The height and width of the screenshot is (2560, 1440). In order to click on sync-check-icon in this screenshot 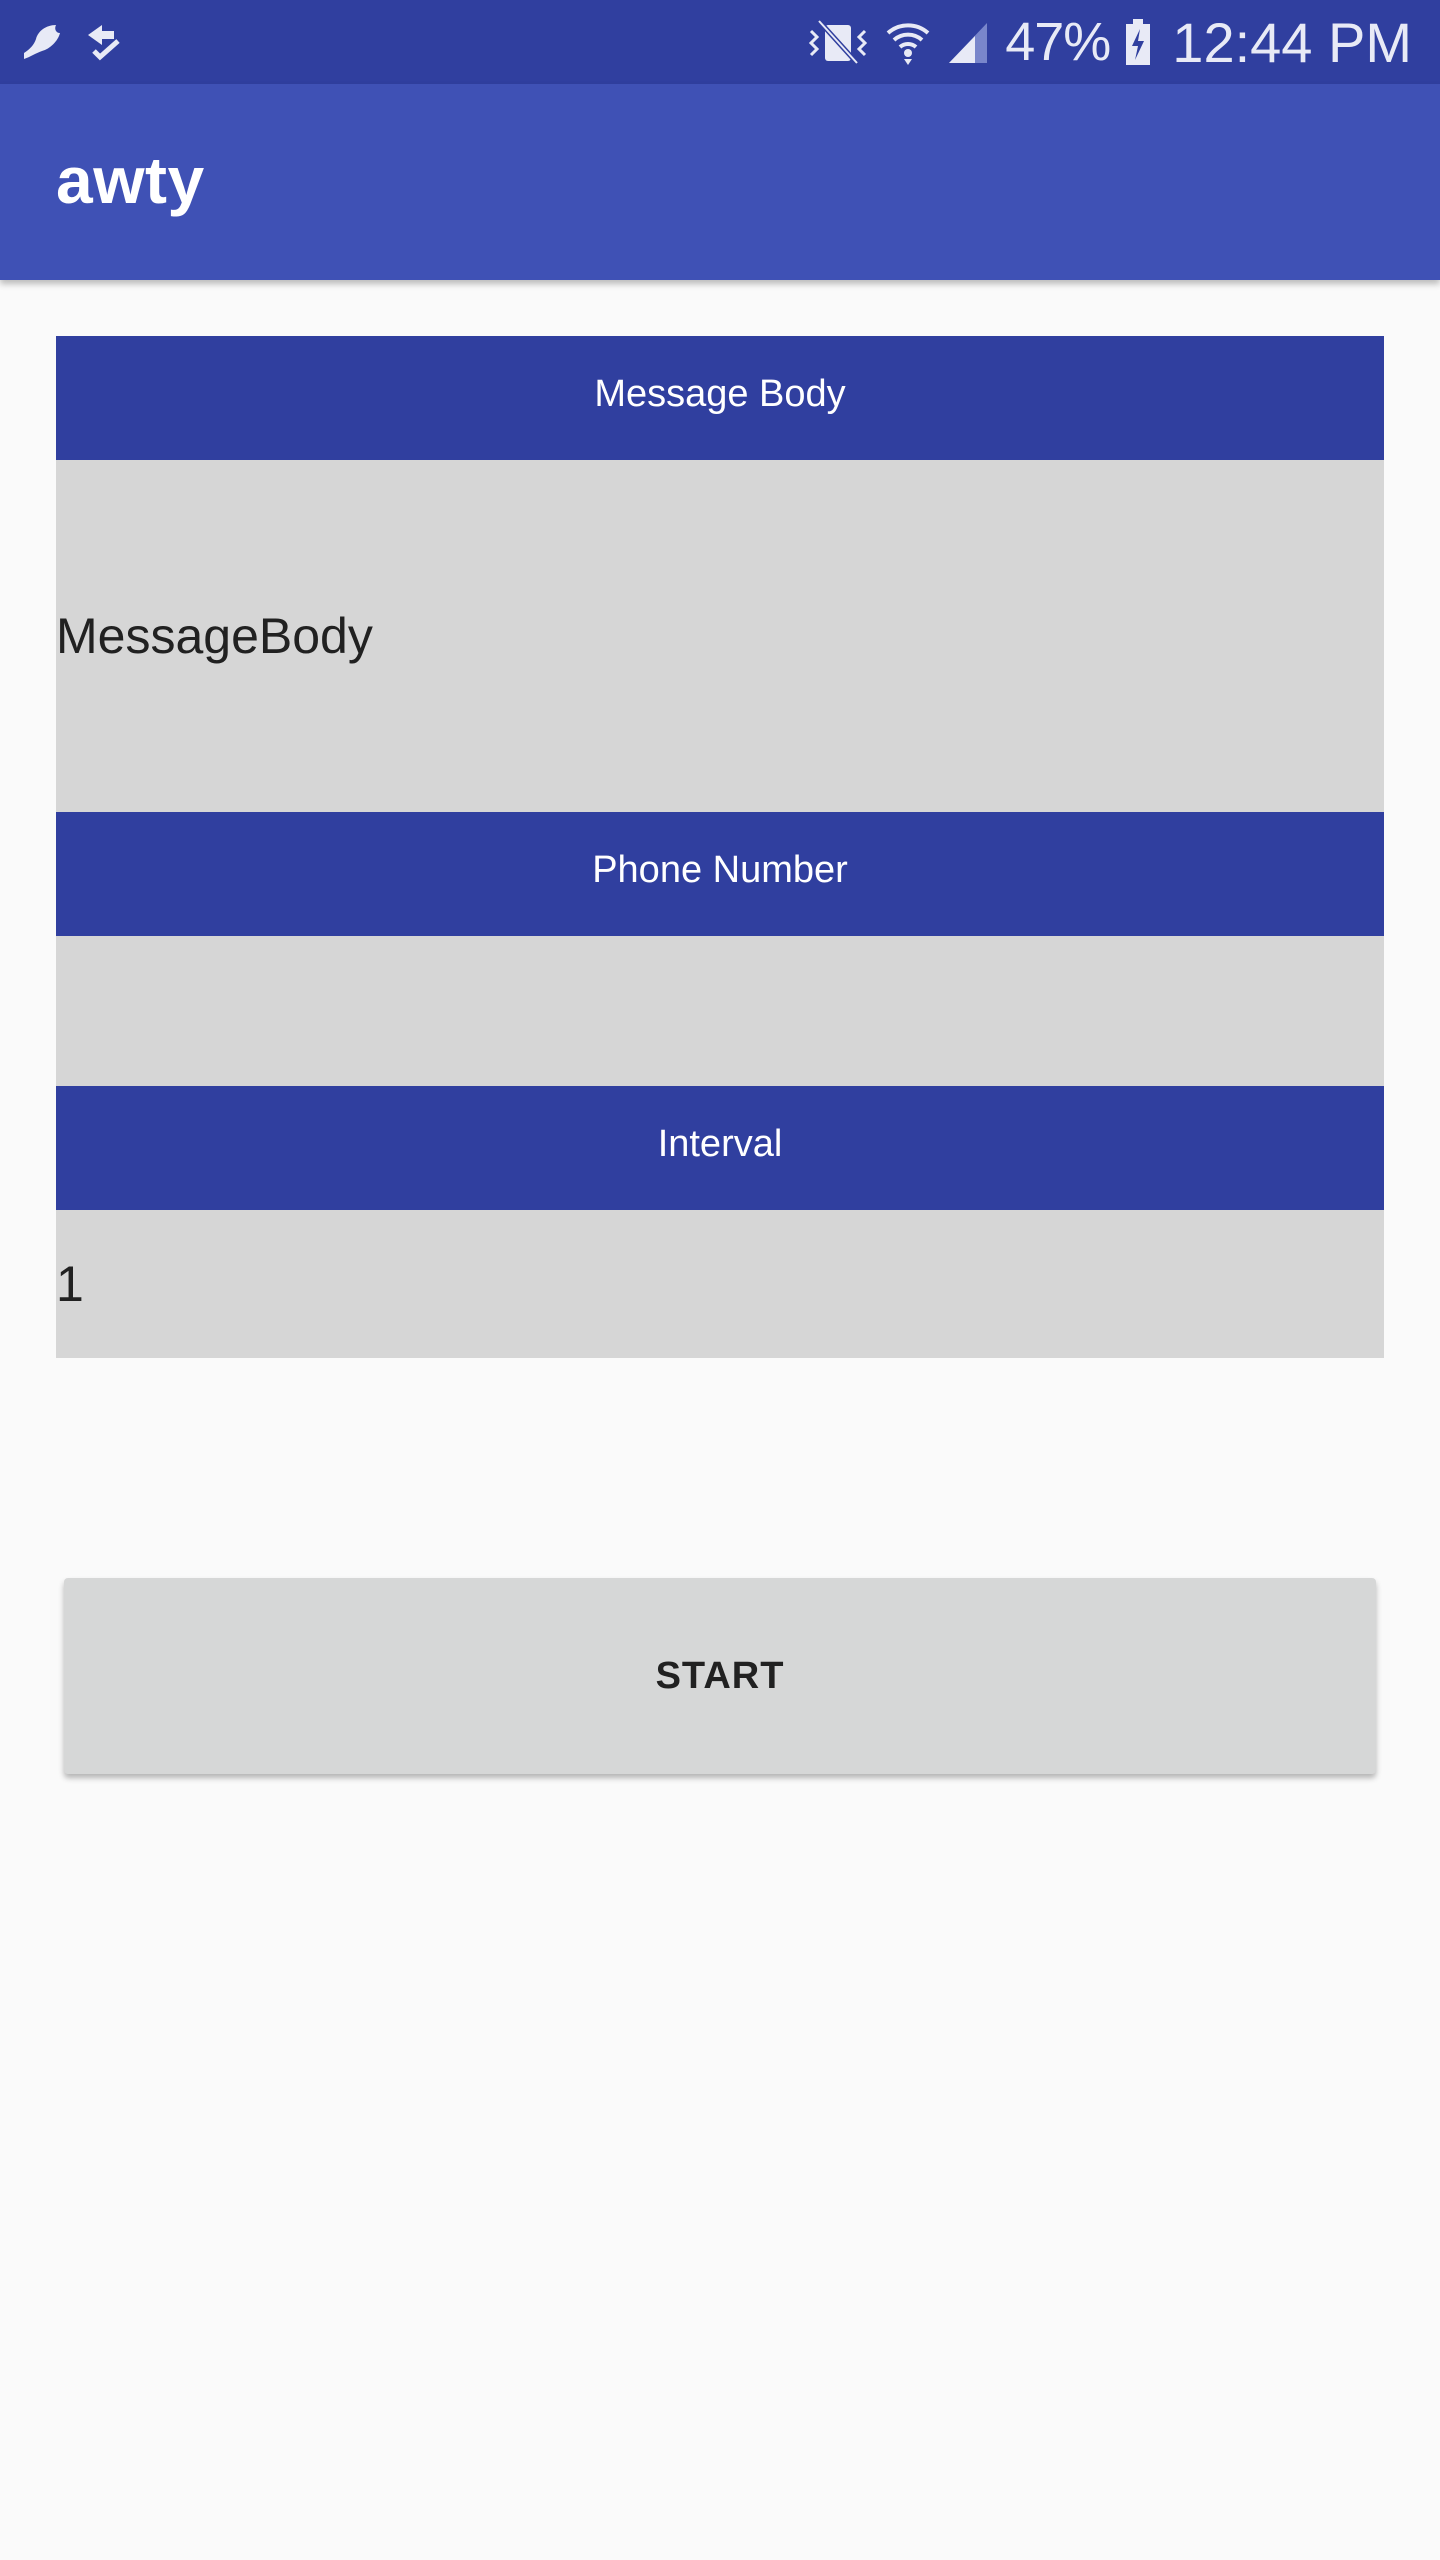, I will do `click(103, 42)`.